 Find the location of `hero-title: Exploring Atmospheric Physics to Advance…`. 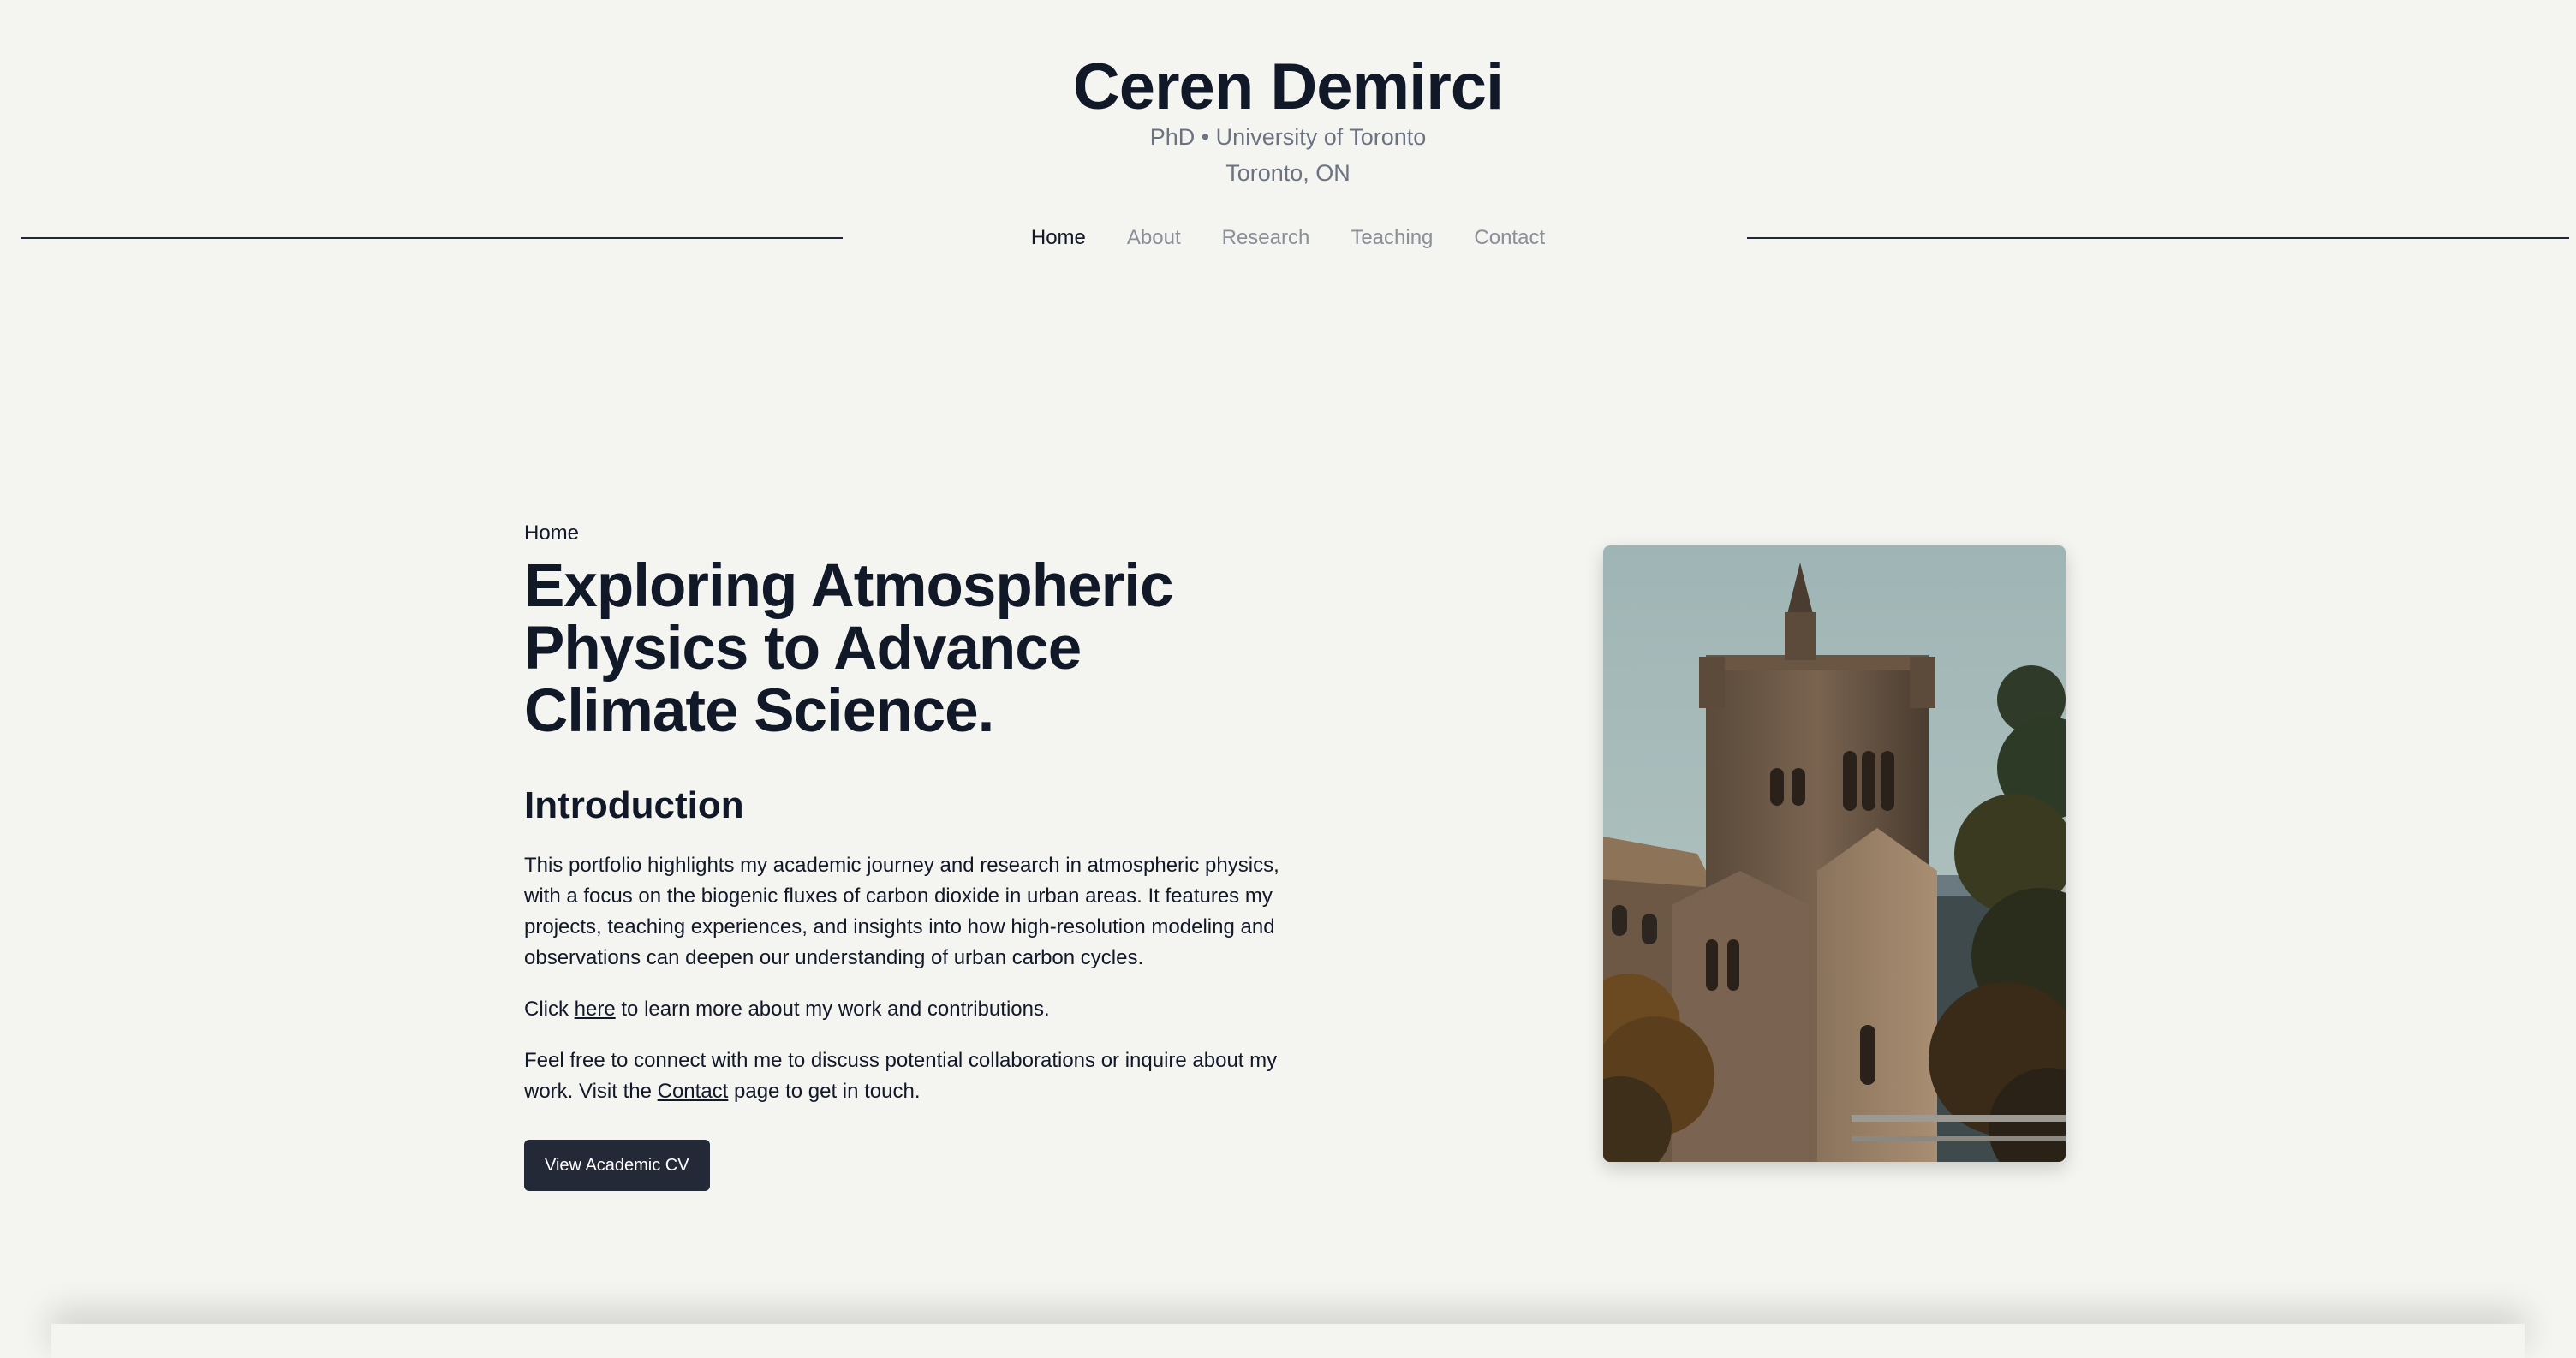

hero-title: Exploring Atmospheric Physics to Advance… is located at coordinates (848, 648).